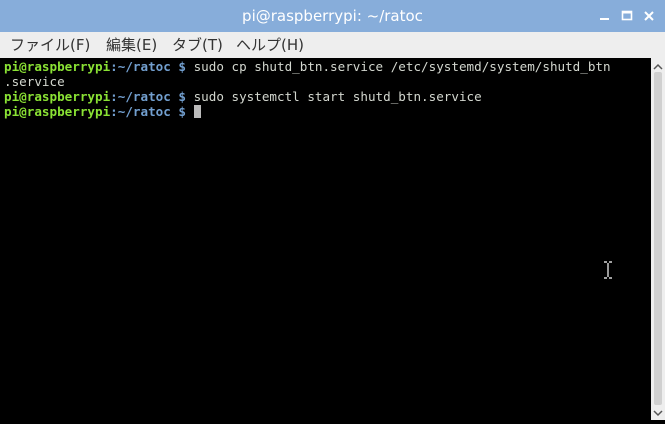  I want to click on menu-bar: ファイル(F) 編集(E) タブ(T) ヘルプ(H), so click(332, 45).